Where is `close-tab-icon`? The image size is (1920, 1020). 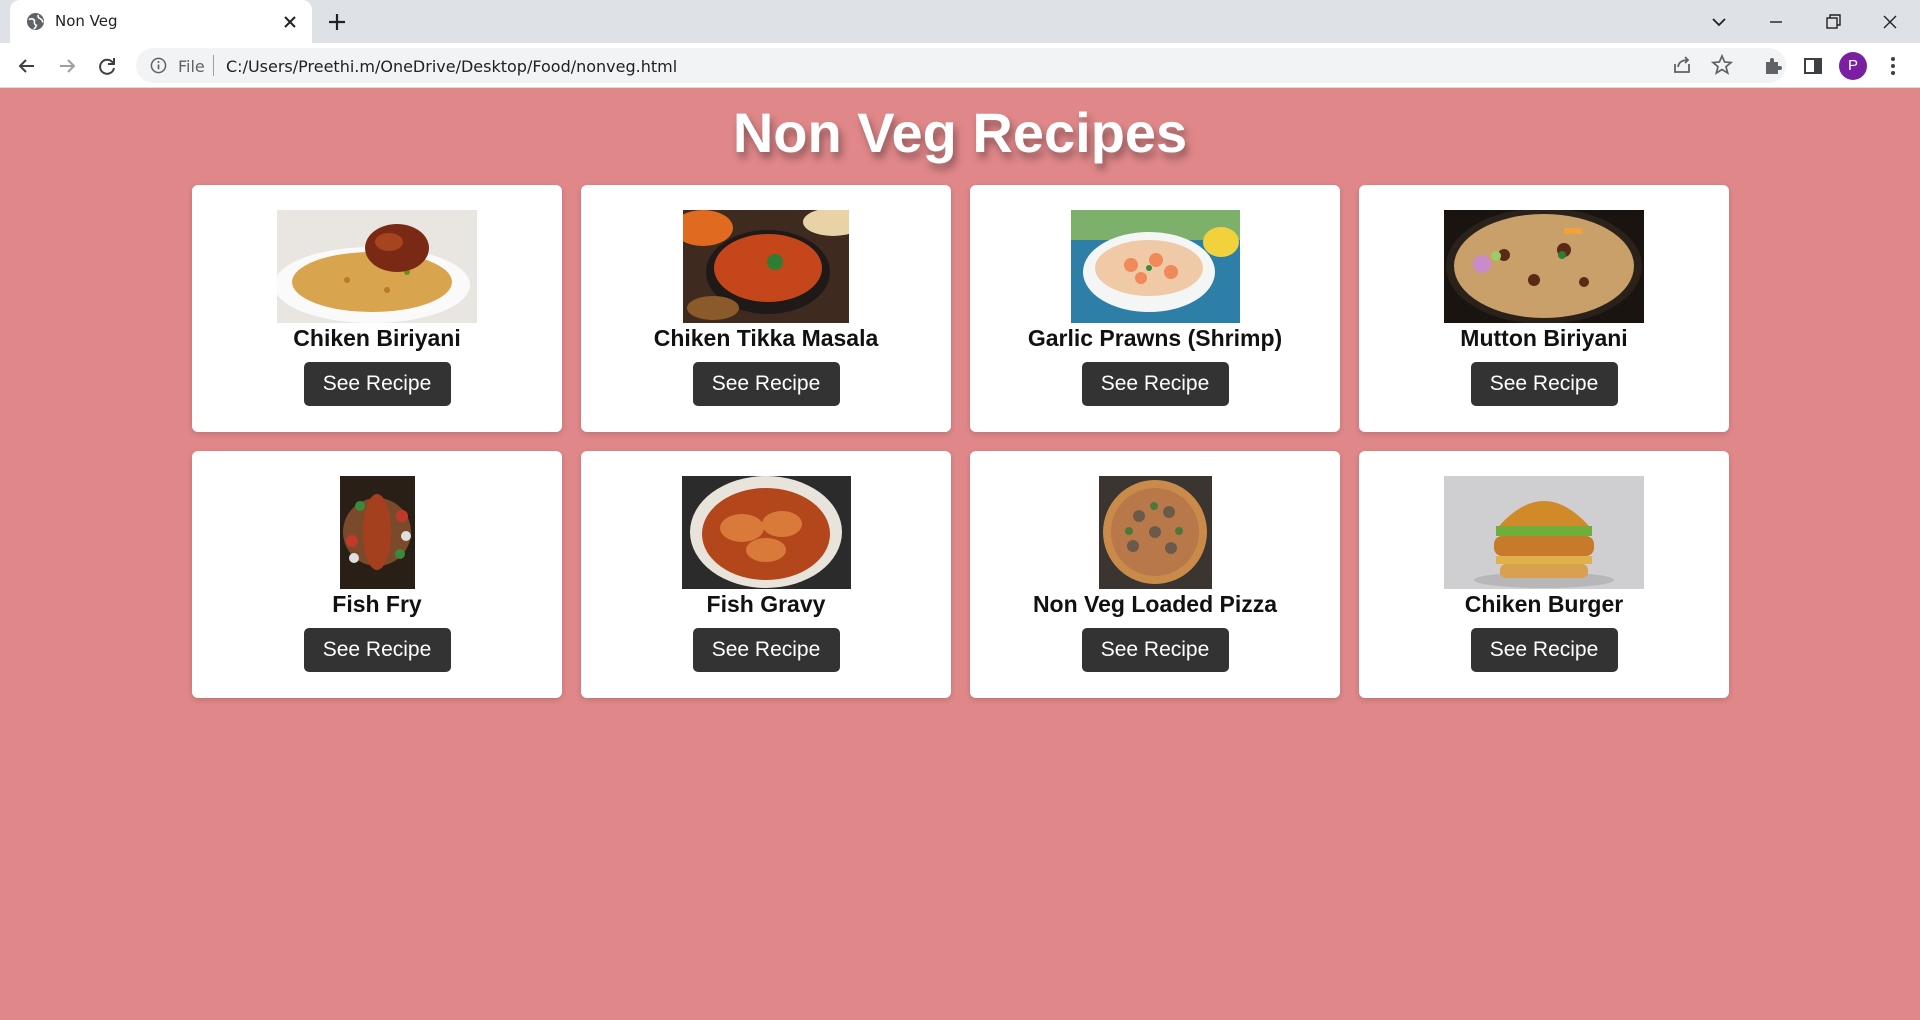
close-tab-icon is located at coordinates (290, 22).